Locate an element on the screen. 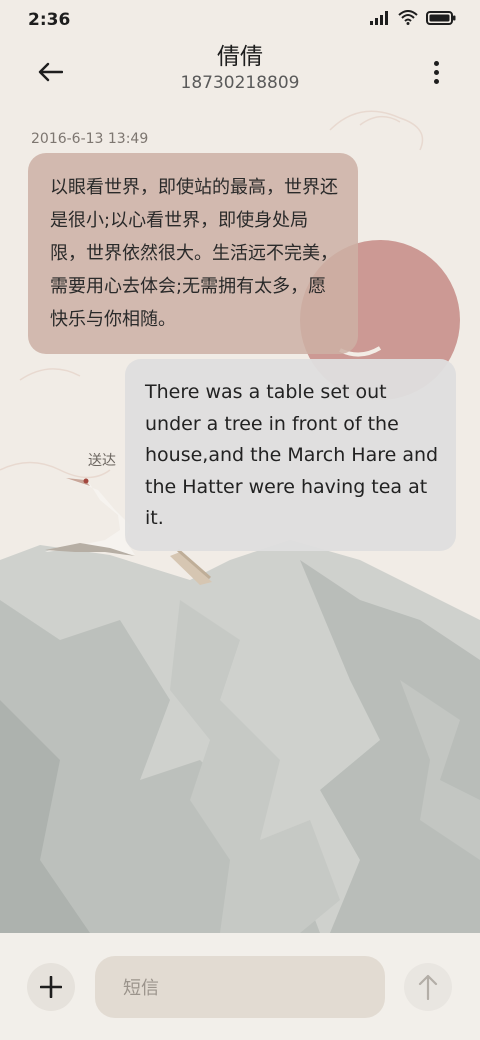 The image size is (480, 1040). message-composer: 短信 is located at coordinates (240, 986).